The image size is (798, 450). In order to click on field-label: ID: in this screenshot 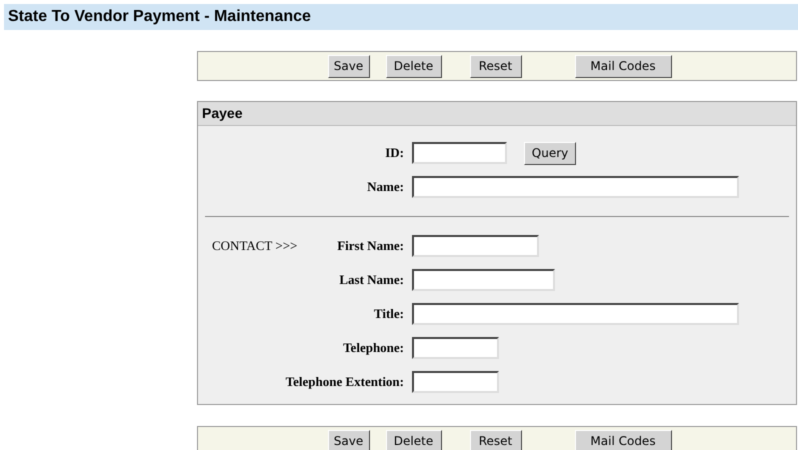, I will do `click(394, 153)`.